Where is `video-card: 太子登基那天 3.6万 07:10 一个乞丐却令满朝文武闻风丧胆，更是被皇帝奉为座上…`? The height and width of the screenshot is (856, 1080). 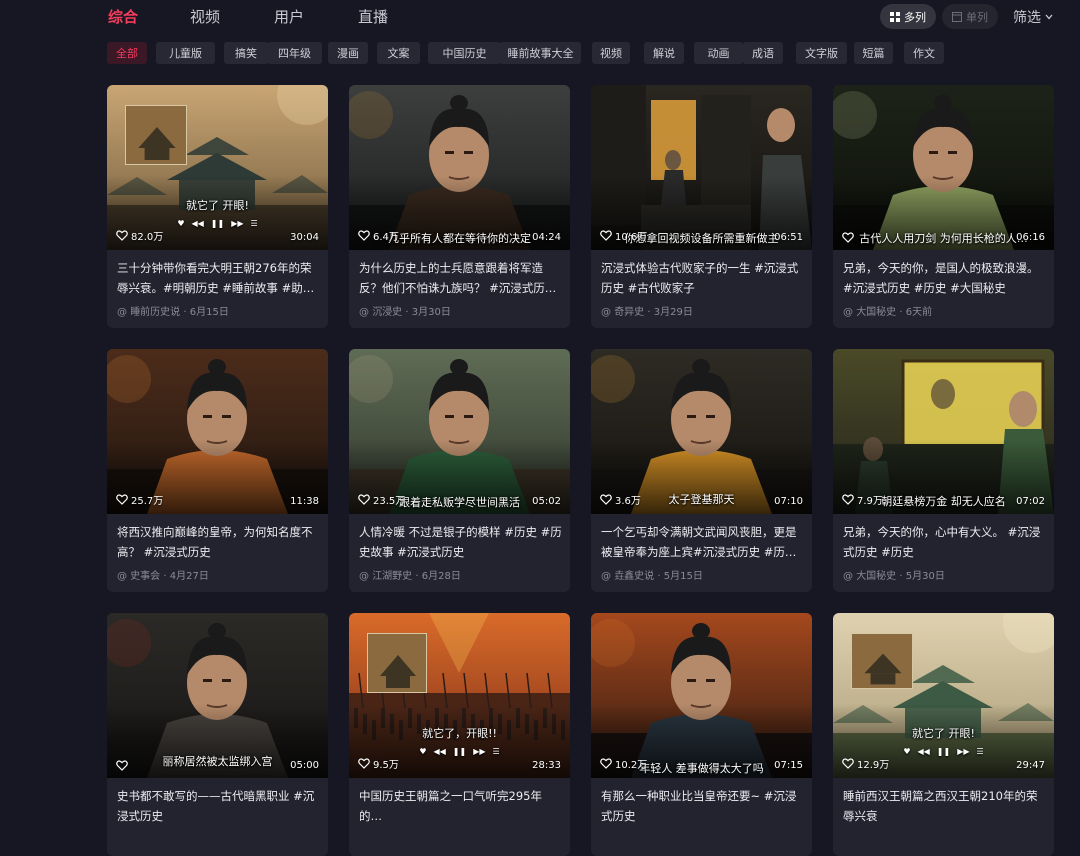 video-card: 太子登基那天 3.6万 07:10 一个乞丐却令满朝文武闻风丧胆，更是被皇帝奉为座上… is located at coordinates (701, 470).